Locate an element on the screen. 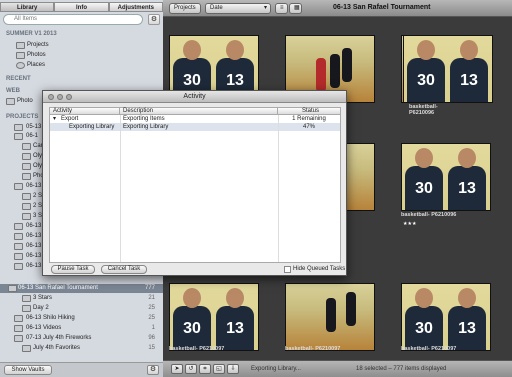 The image size is (512, 377). sidebar-item-photos: Photos is located at coordinates (81, 55).